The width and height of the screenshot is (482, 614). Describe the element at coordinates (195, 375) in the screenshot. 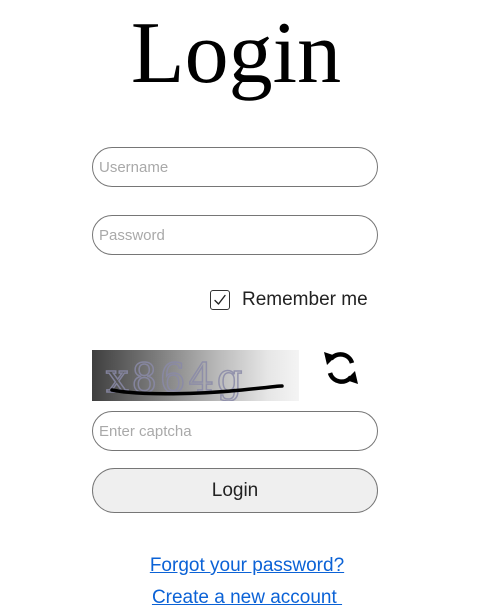

I see `captcha-image: x864g` at that location.